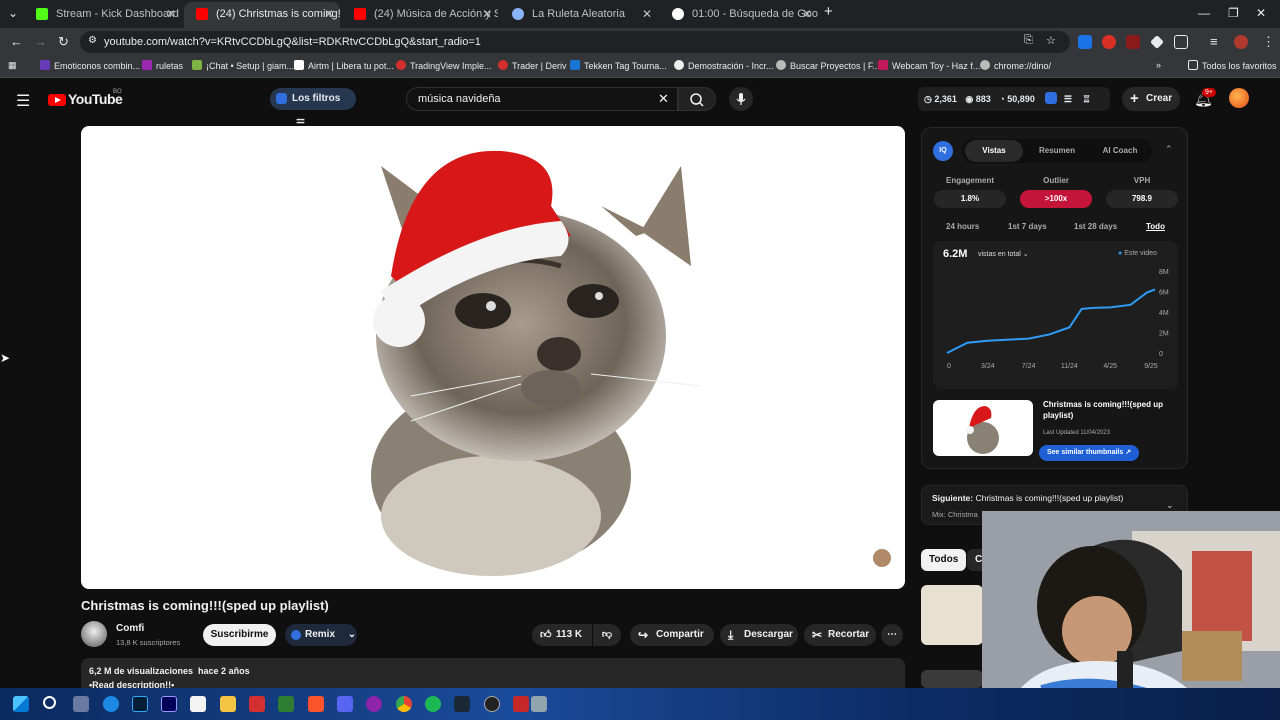 Image resolution: width=1280 pixels, height=720 pixels. Describe the element at coordinates (532, 65) in the screenshot. I see `bookmark-item: Trader | Deriv` at that location.